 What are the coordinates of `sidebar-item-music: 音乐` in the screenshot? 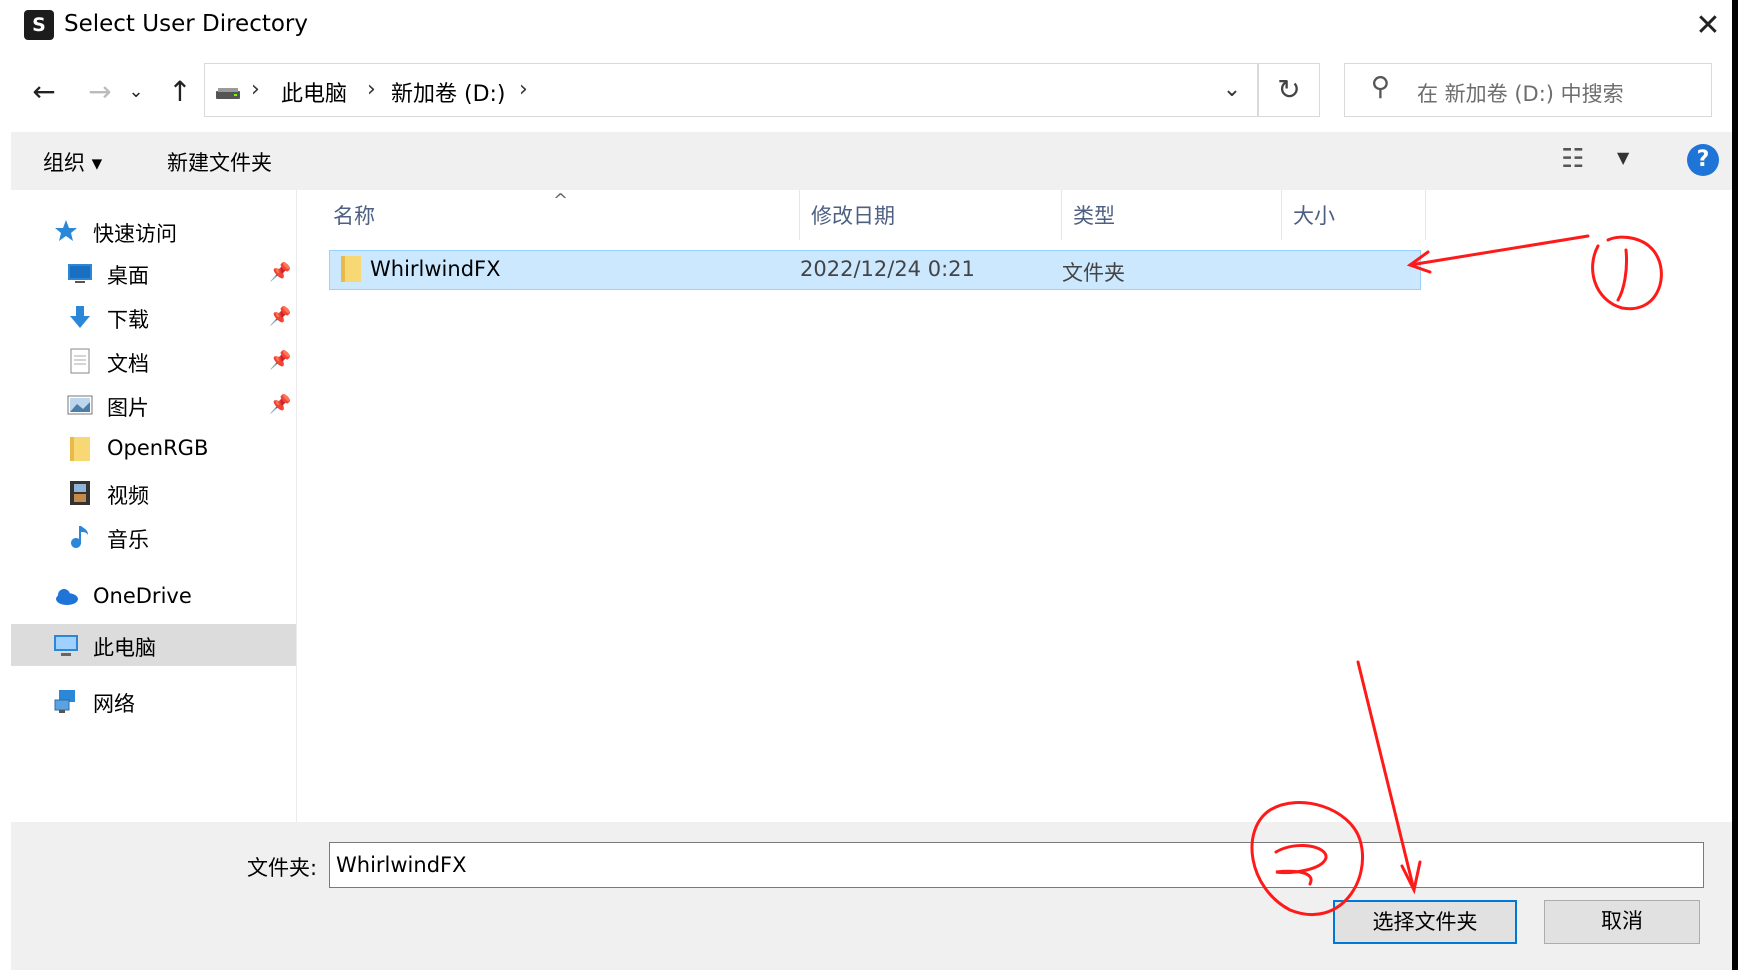 It's located at (153, 537).